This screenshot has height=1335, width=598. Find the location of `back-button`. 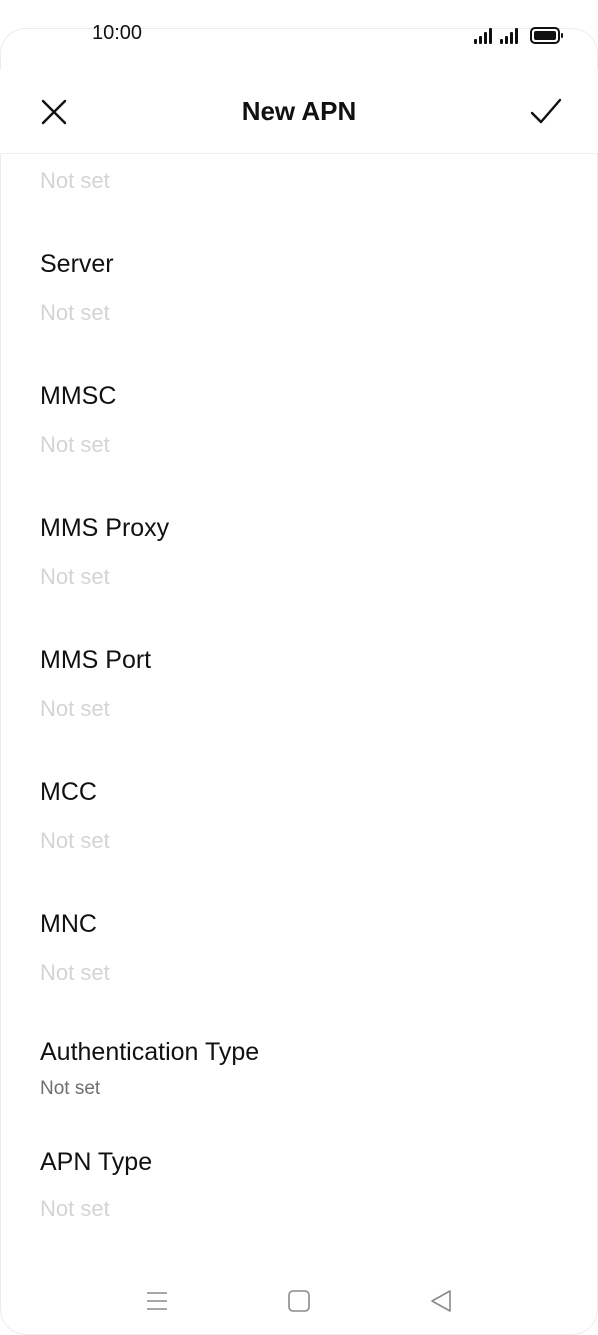

back-button is located at coordinates (441, 1301).